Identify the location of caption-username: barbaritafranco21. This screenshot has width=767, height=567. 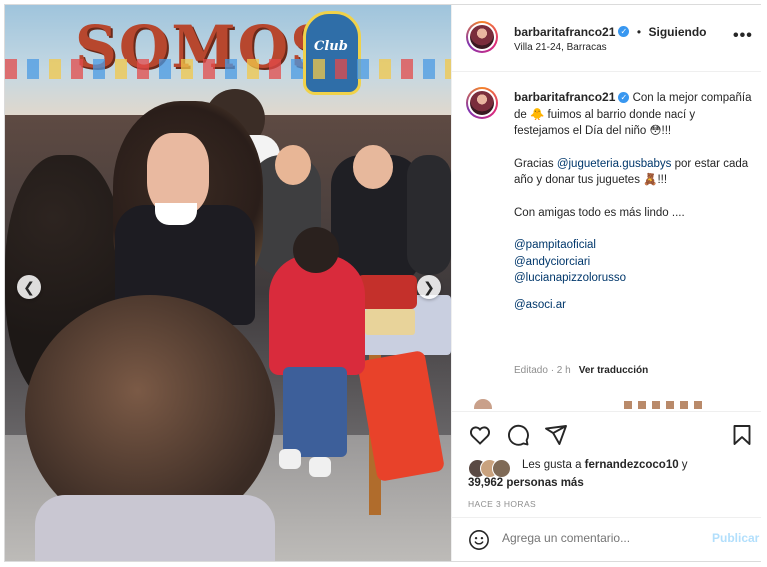
(564, 97).